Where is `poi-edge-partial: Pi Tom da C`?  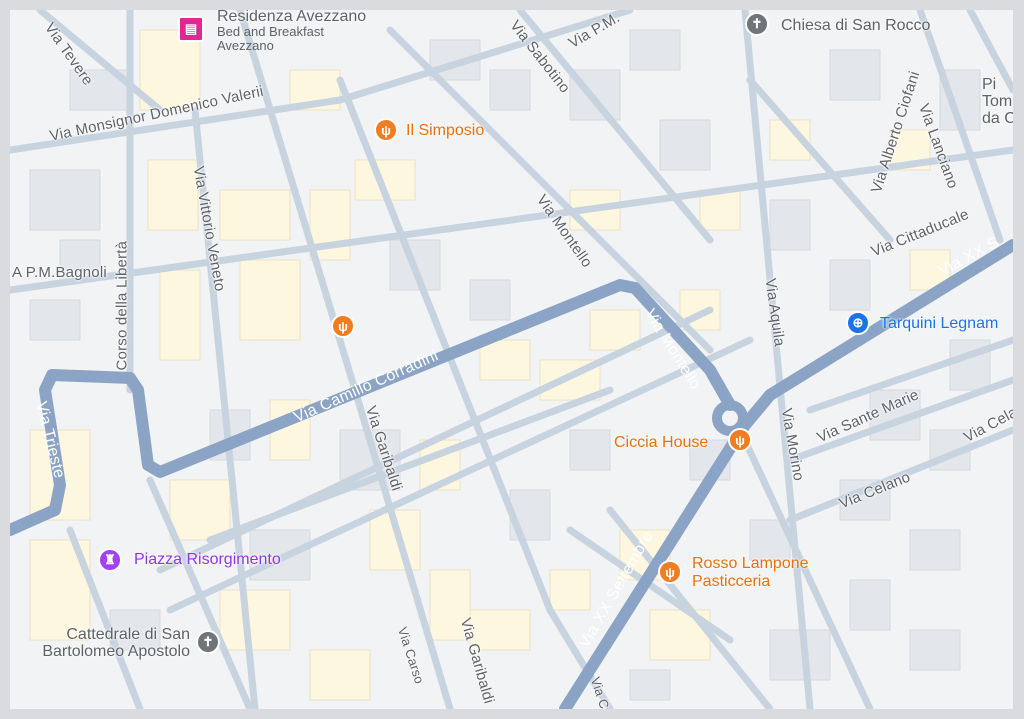 poi-edge-partial: Pi Tom da C is located at coordinates (997, 101).